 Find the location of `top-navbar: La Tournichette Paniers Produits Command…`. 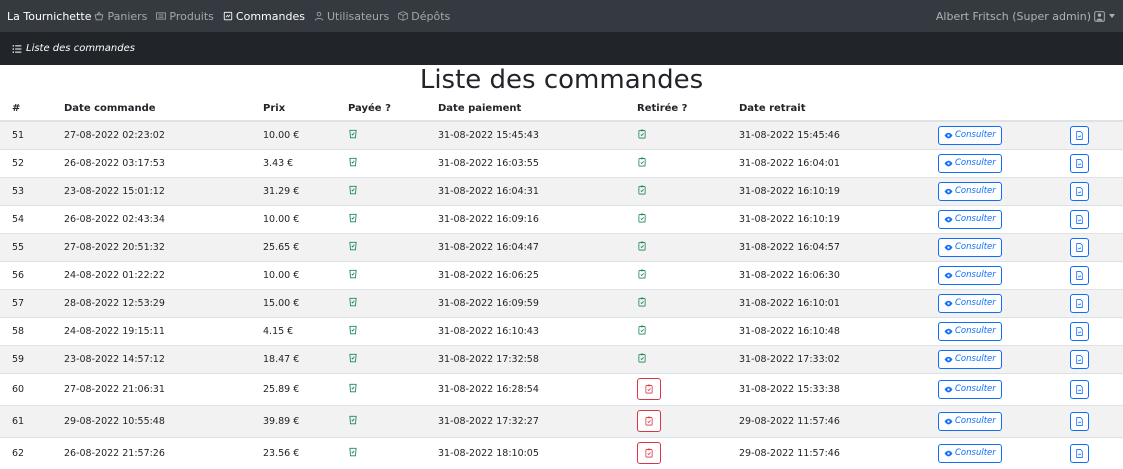

top-navbar: La Tournichette Paniers Produits Command… is located at coordinates (561, 16).